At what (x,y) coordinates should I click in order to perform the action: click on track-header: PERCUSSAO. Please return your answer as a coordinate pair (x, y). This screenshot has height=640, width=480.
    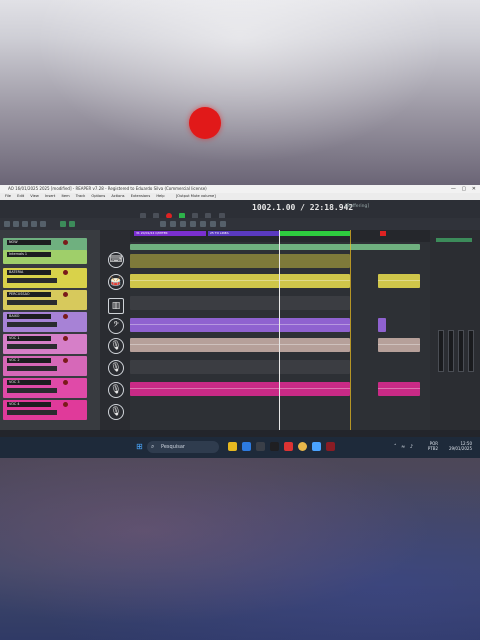
    Looking at the image, I should click on (45, 300).